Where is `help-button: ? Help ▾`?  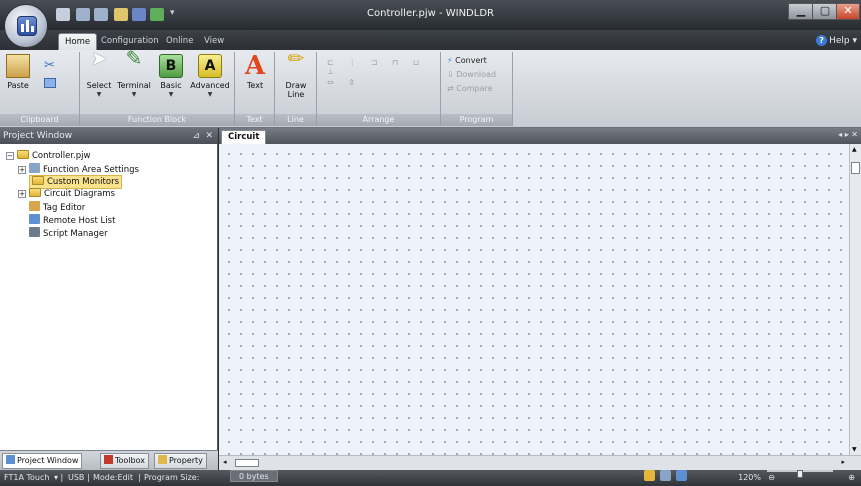
help-button: ? Help ▾ is located at coordinates (836, 40).